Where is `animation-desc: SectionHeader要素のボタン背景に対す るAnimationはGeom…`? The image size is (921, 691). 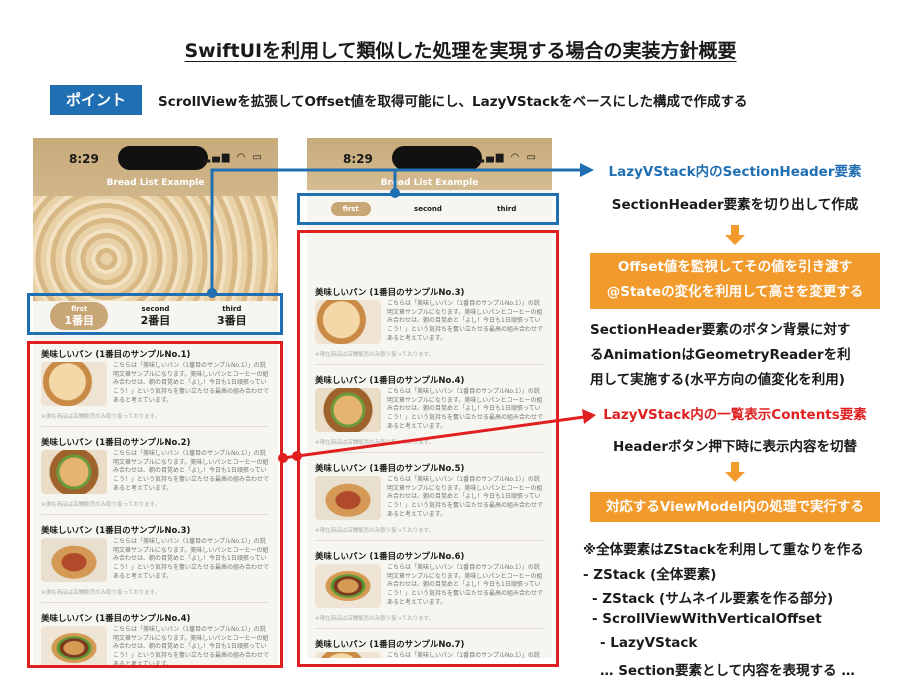 animation-desc: SectionHeader要素のボタン背景に対す るAnimationはGeom… is located at coordinates (740, 355).